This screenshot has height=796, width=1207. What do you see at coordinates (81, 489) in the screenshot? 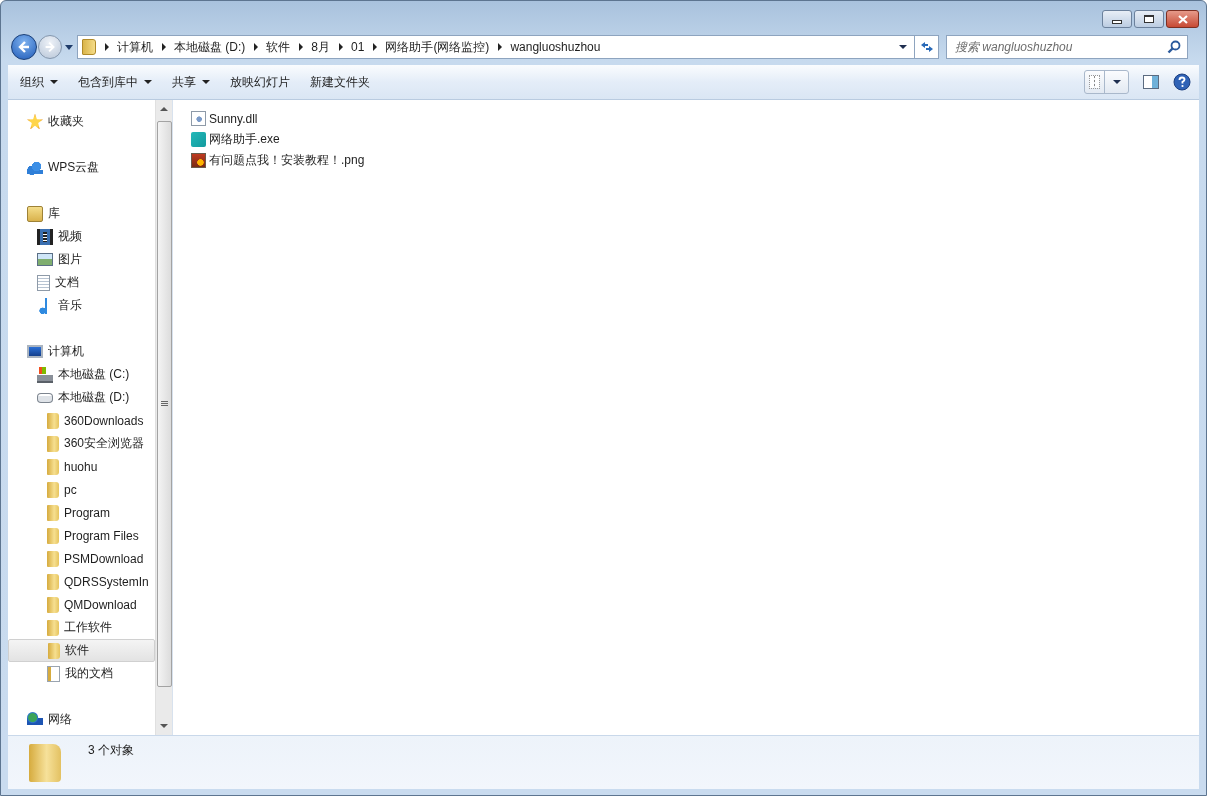
I see `sidebar-item: pc` at bounding box center [81, 489].